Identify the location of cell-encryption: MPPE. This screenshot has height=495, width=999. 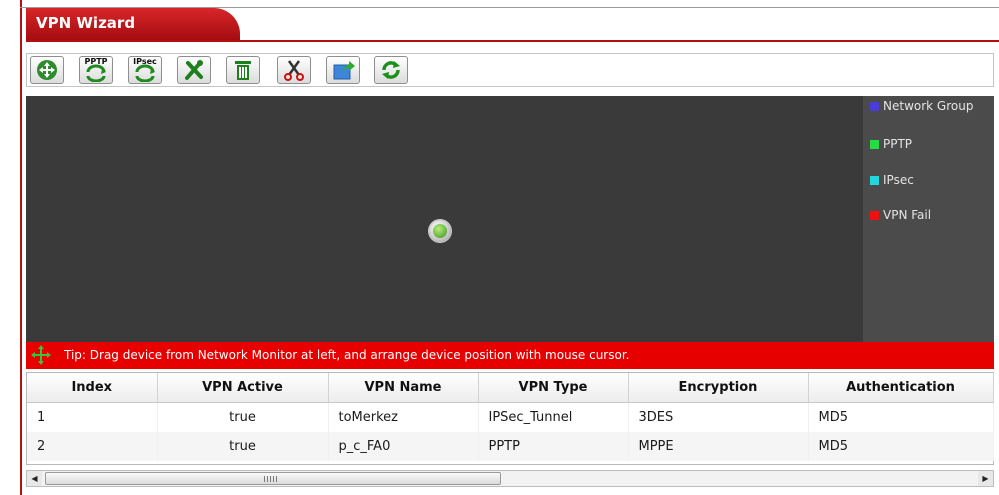
(718, 446).